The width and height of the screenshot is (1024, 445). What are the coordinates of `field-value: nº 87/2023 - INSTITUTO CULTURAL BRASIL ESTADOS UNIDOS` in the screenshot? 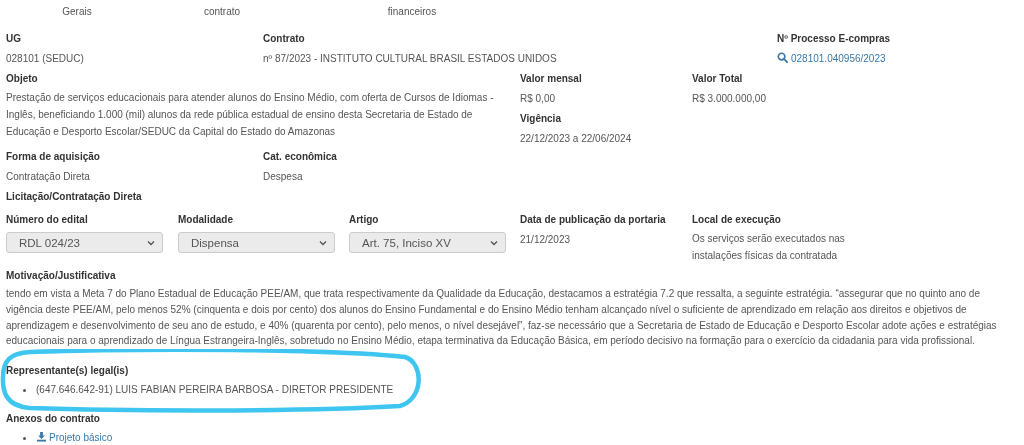 It's located at (410, 59).